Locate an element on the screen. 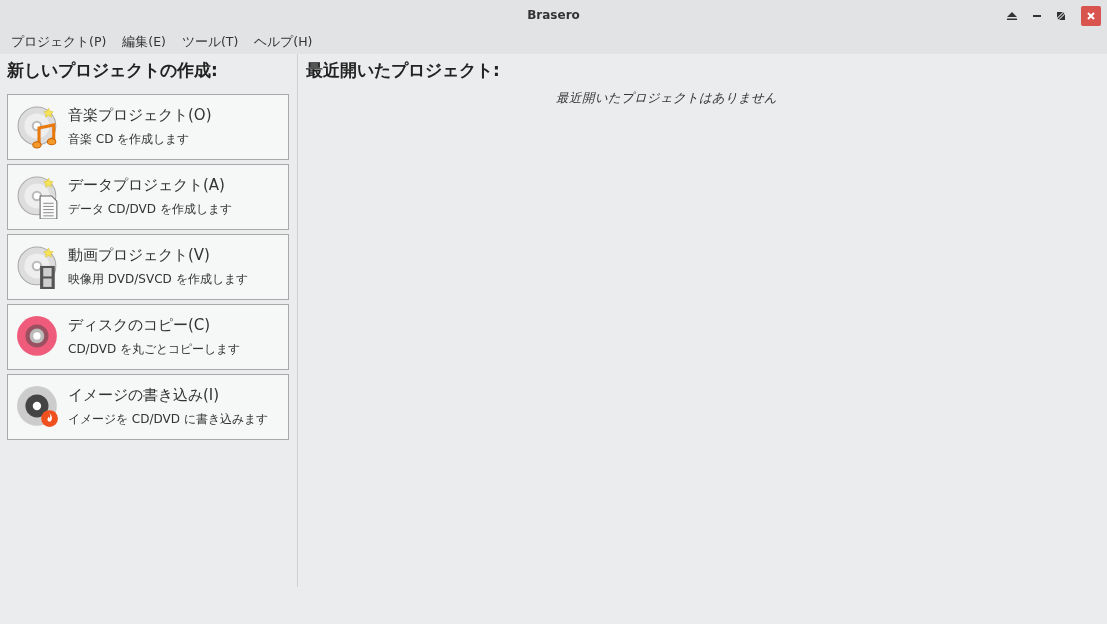  empty-message: 最近開いたプロジェクトはありません is located at coordinates (666, 98).